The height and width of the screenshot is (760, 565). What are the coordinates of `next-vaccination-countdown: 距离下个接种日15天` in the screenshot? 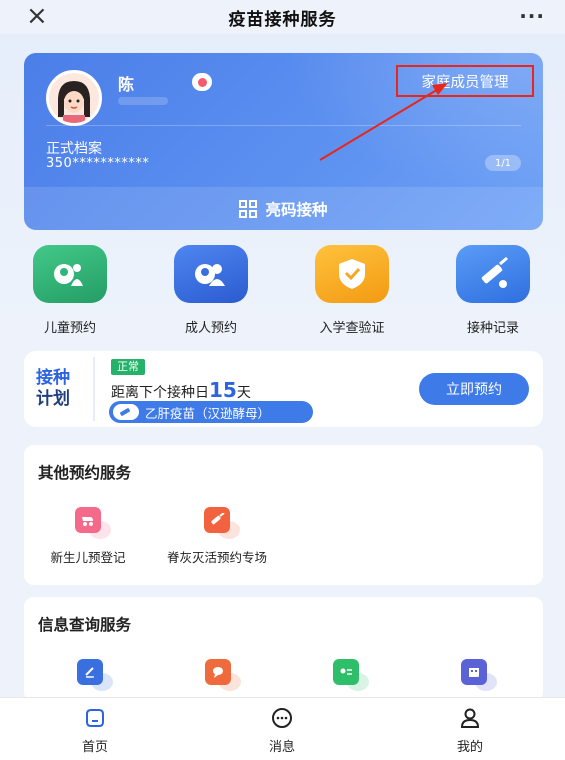 It's located at (181, 390).